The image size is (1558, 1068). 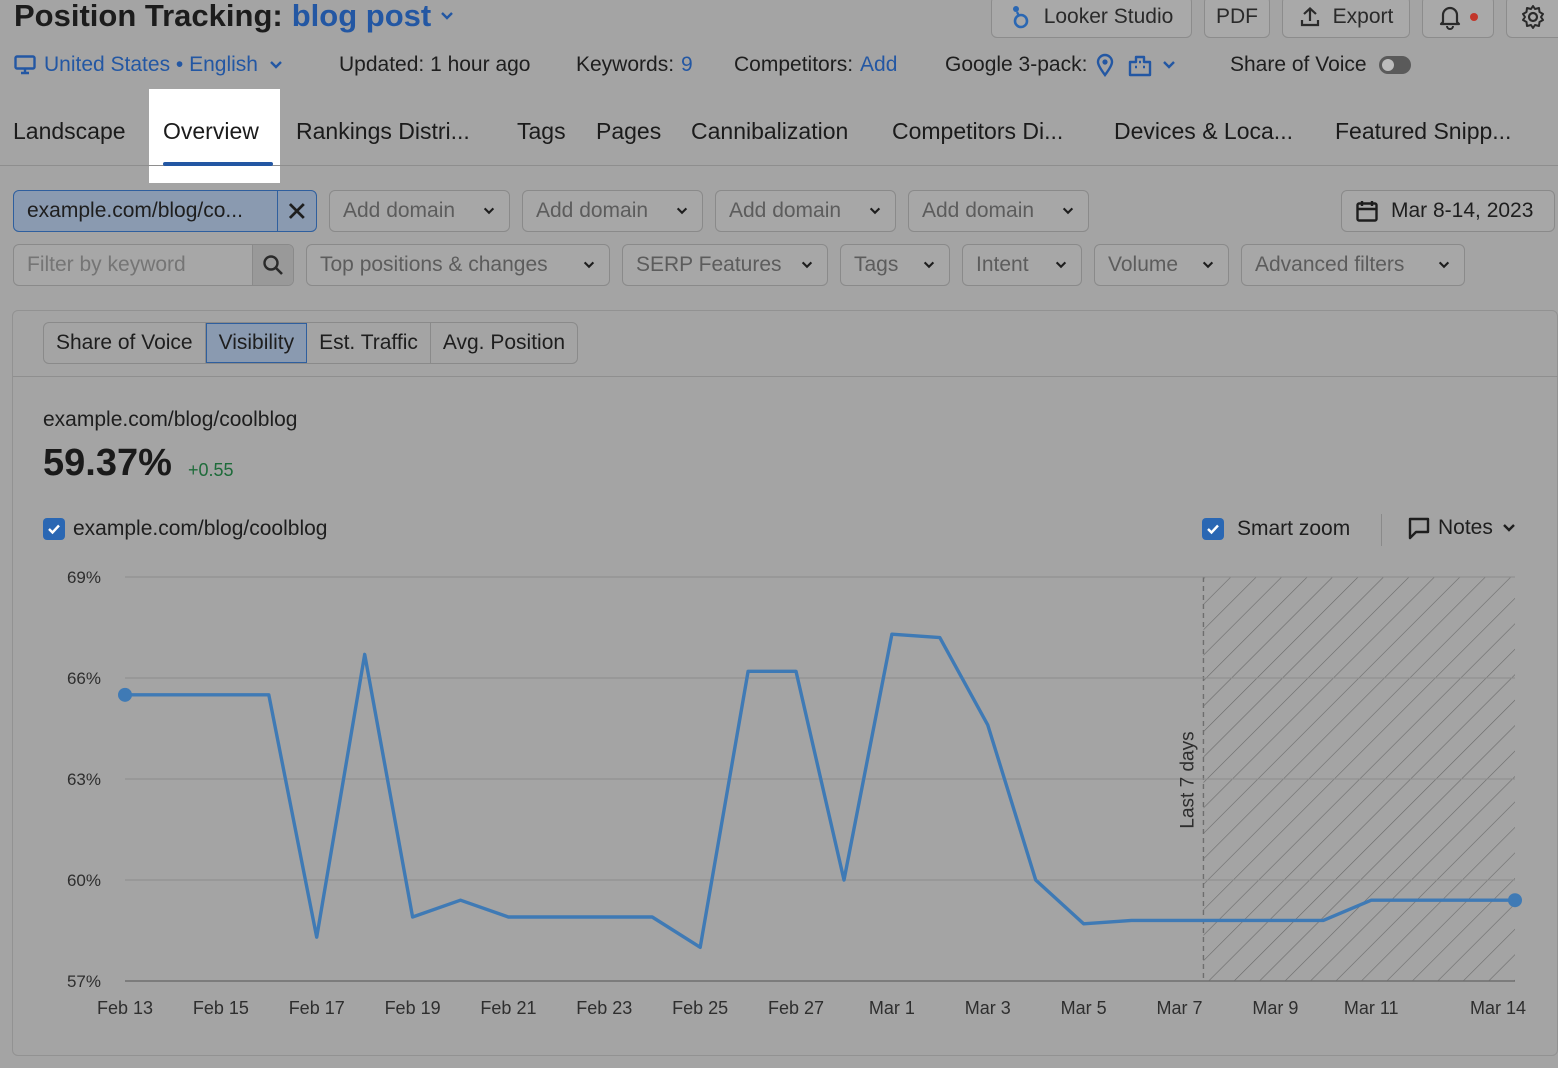 What do you see at coordinates (1020, 17) in the screenshot?
I see `looker-studio-icon` at bounding box center [1020, 17].